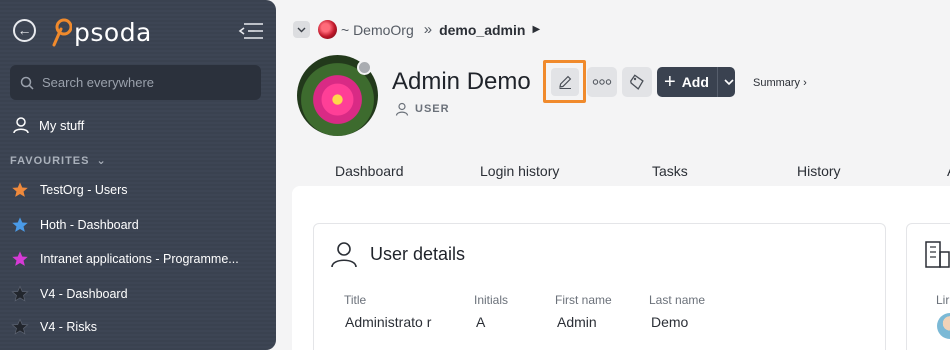 This screenshot has height=350, width=950. I want to click on my-stuff-link: My stuff, so click(48, 125).